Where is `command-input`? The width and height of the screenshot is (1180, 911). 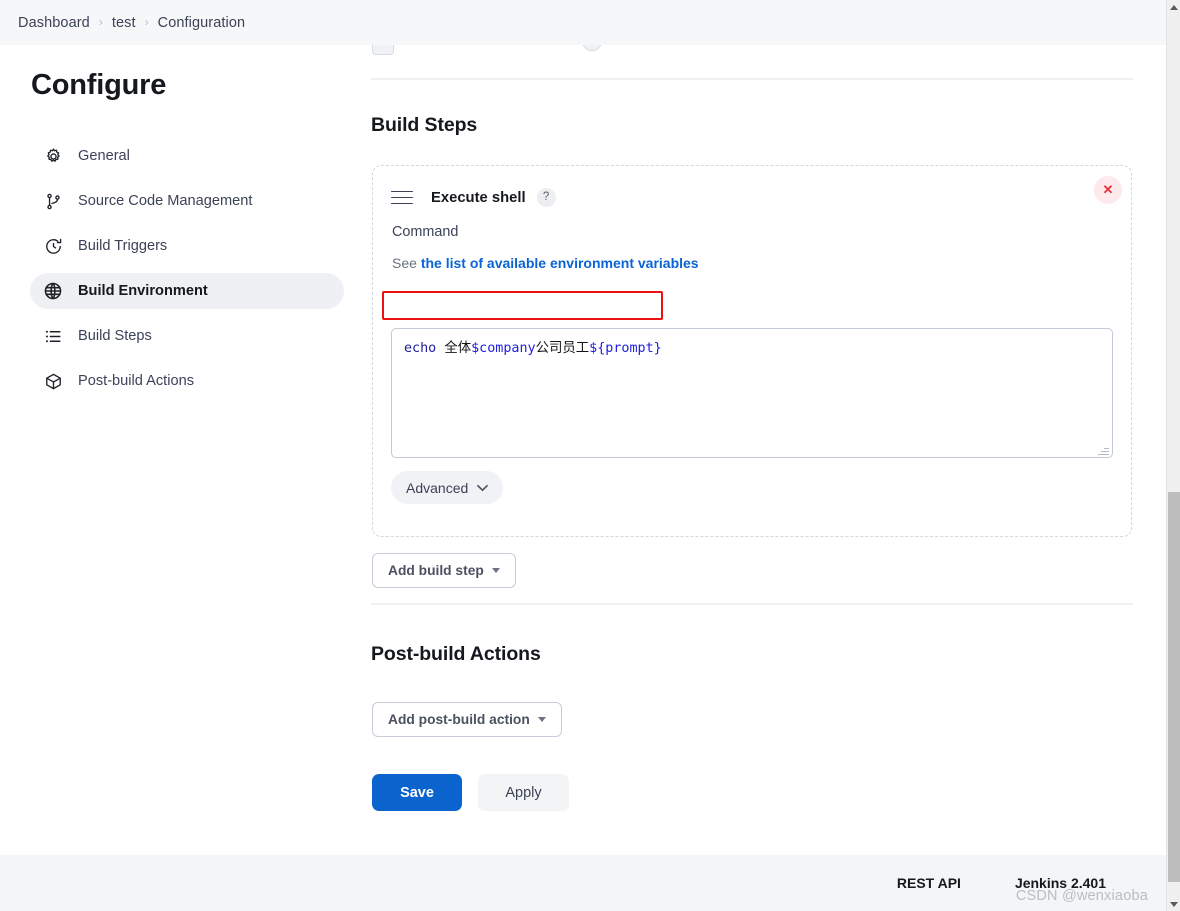
command-input is located at coordinates (752, 393).